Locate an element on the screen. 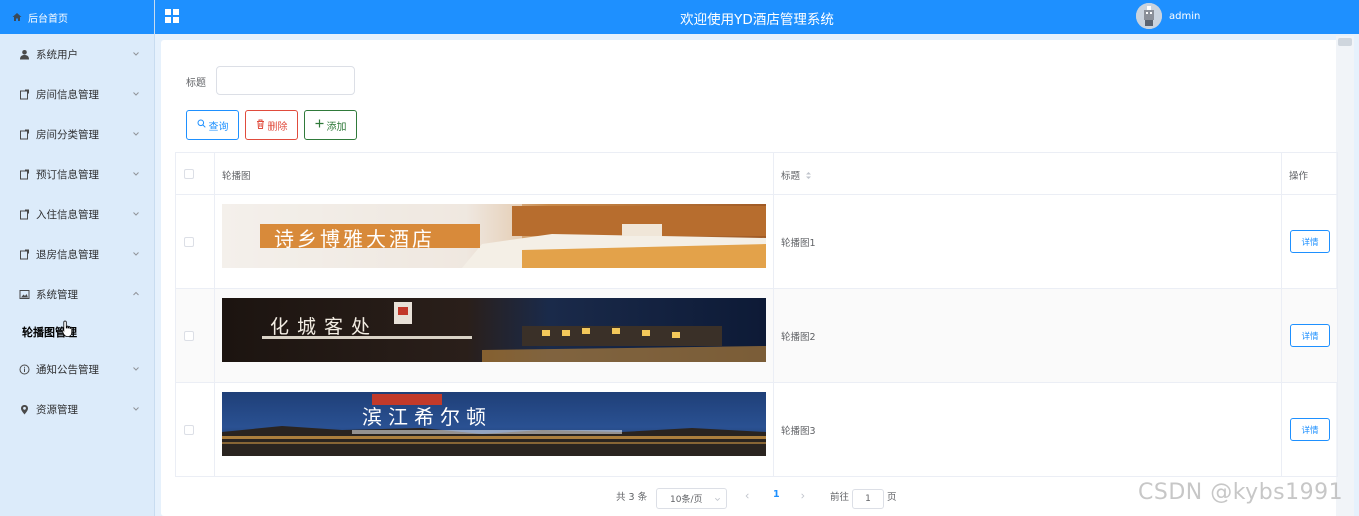 The width and height of the screenshot is (1359, 516). sidebar-item-label: 通知公告管理 is located at coordinates (67, 369).